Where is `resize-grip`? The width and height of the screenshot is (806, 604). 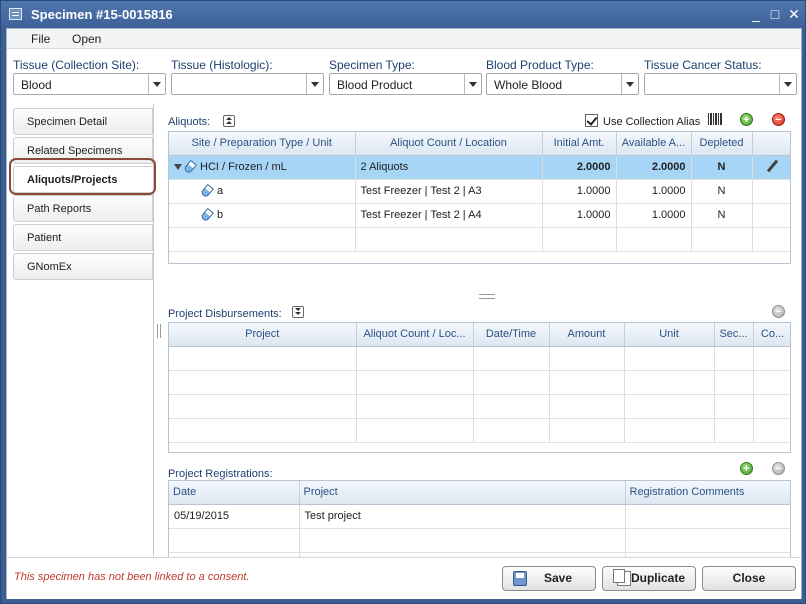 resize-grip is located at coordinates (487, 296).